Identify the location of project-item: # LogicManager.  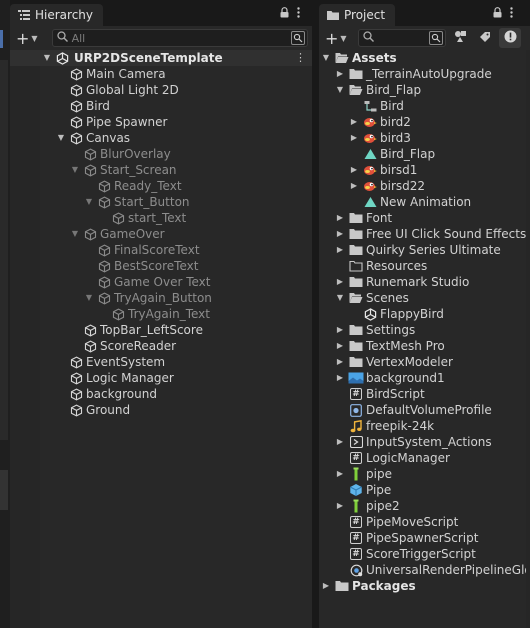
(424, 458).